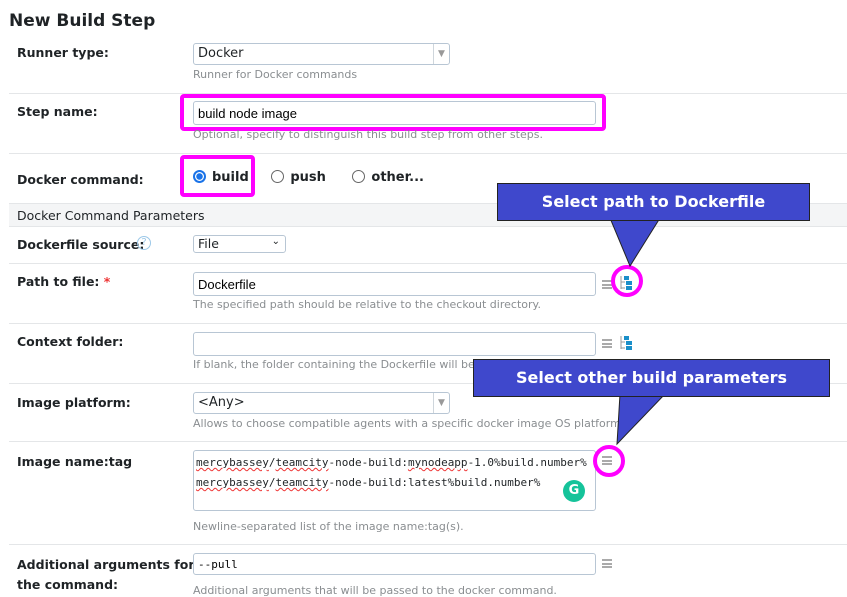 This screenshot has height=597, width=847. What do you see at coordinates (651, 378) in the screenshot?
I see `callout-params: Select other build parameters` at bounding box center [651, 378].